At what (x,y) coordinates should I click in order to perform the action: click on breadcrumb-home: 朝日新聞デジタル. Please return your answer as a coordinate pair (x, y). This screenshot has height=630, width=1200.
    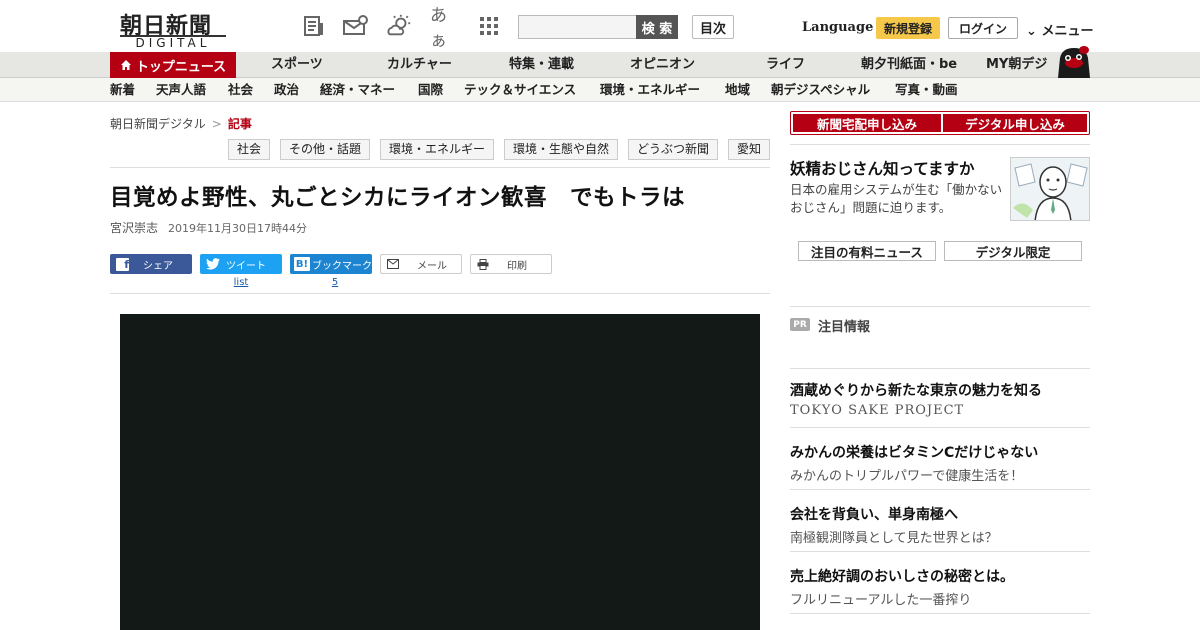
    Looking at the image, I should click on (158, 124).